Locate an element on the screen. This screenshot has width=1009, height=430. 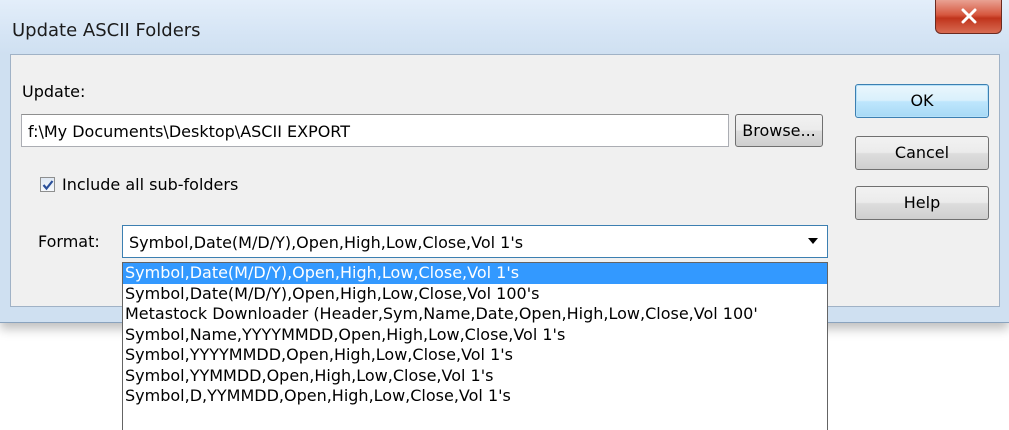
chevron-down-icon is located at coordinates (813, 241).